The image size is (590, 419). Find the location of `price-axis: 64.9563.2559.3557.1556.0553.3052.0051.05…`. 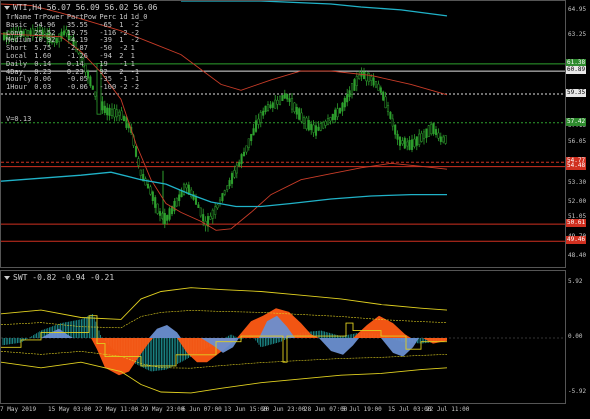

price-axis: 64.9563.2559.3557.1556.0553.3052.0051.05… is located at coordinates (578, 134).